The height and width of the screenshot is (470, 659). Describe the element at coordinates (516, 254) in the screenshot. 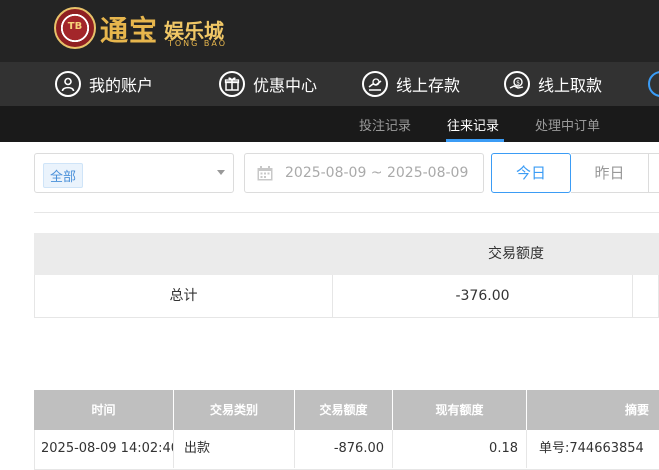

I see `summary-header-label: 交易额度` at that location.